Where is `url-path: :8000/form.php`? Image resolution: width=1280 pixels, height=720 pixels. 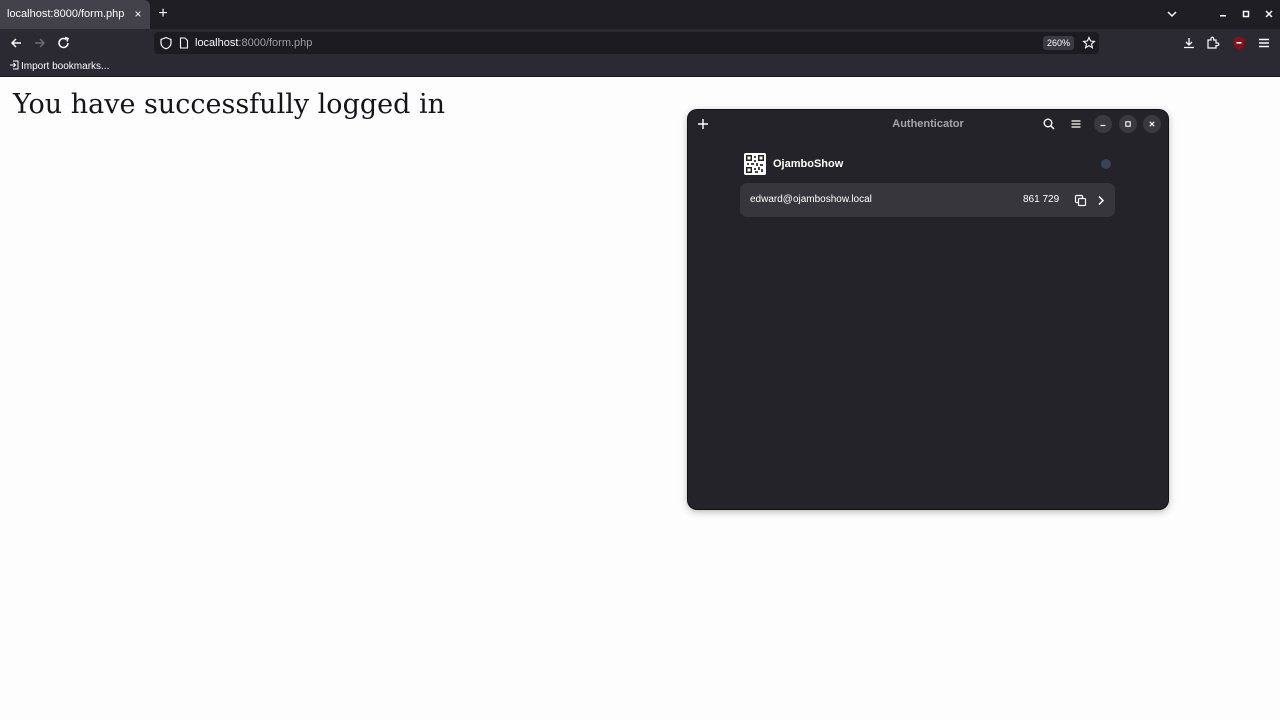 url-path: :8000/form.php is located at coordinates (275, 43).